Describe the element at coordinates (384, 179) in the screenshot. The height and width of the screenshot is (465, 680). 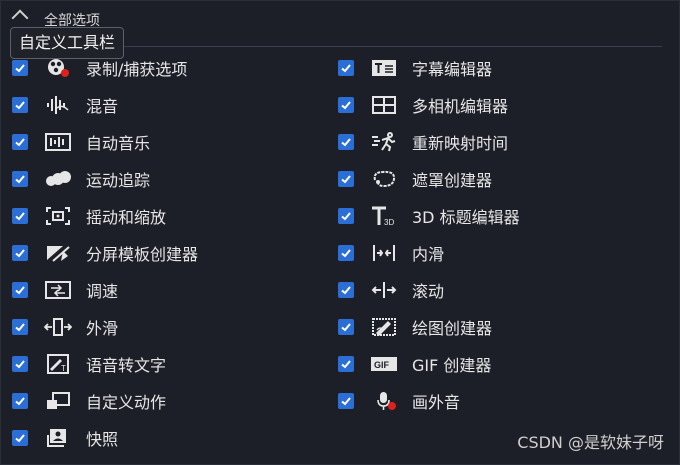
I see `mask-creator-icon` at that location.